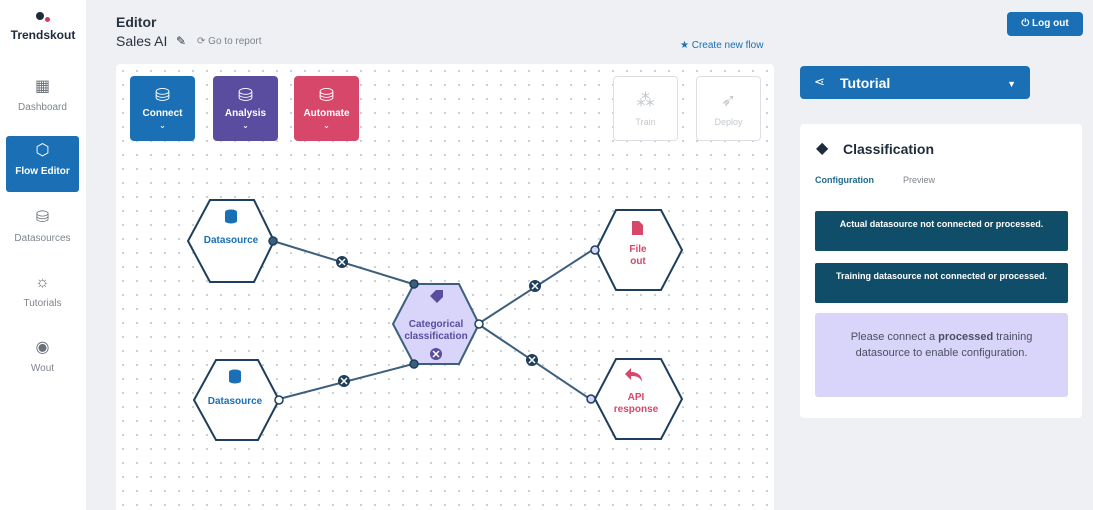  What do you see at coordinates (728, 122) in the screenshot?
I see `deploy-label: Deploy` at bounding box center [728, 122].